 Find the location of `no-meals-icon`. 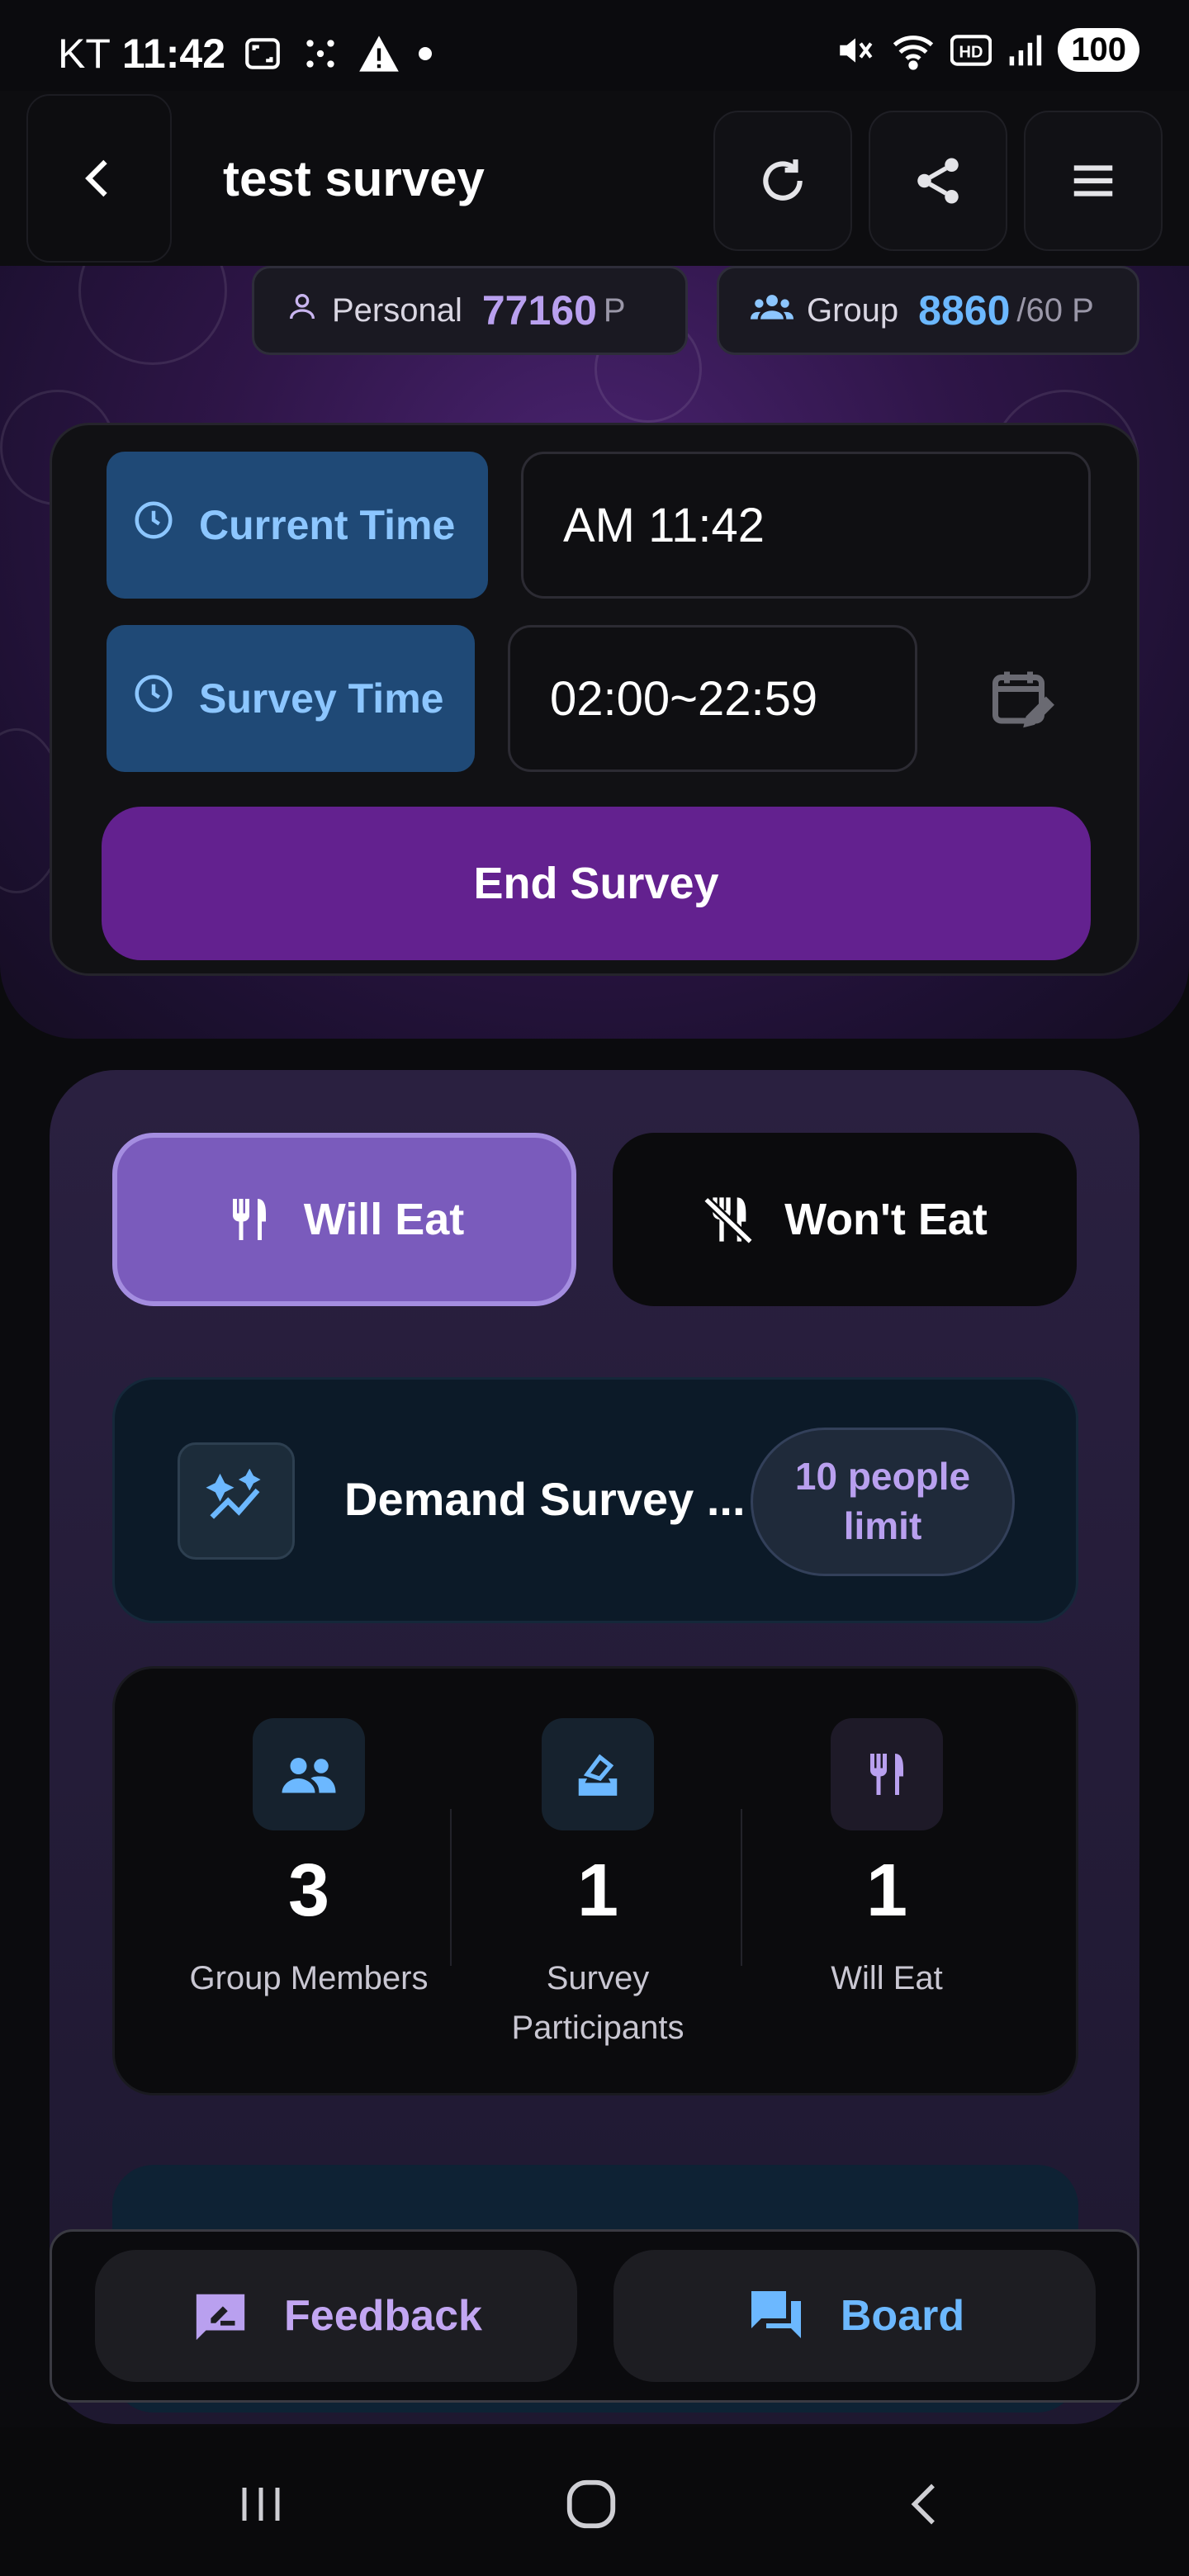

no-meals-icon is located at coordinates (728, 1220).